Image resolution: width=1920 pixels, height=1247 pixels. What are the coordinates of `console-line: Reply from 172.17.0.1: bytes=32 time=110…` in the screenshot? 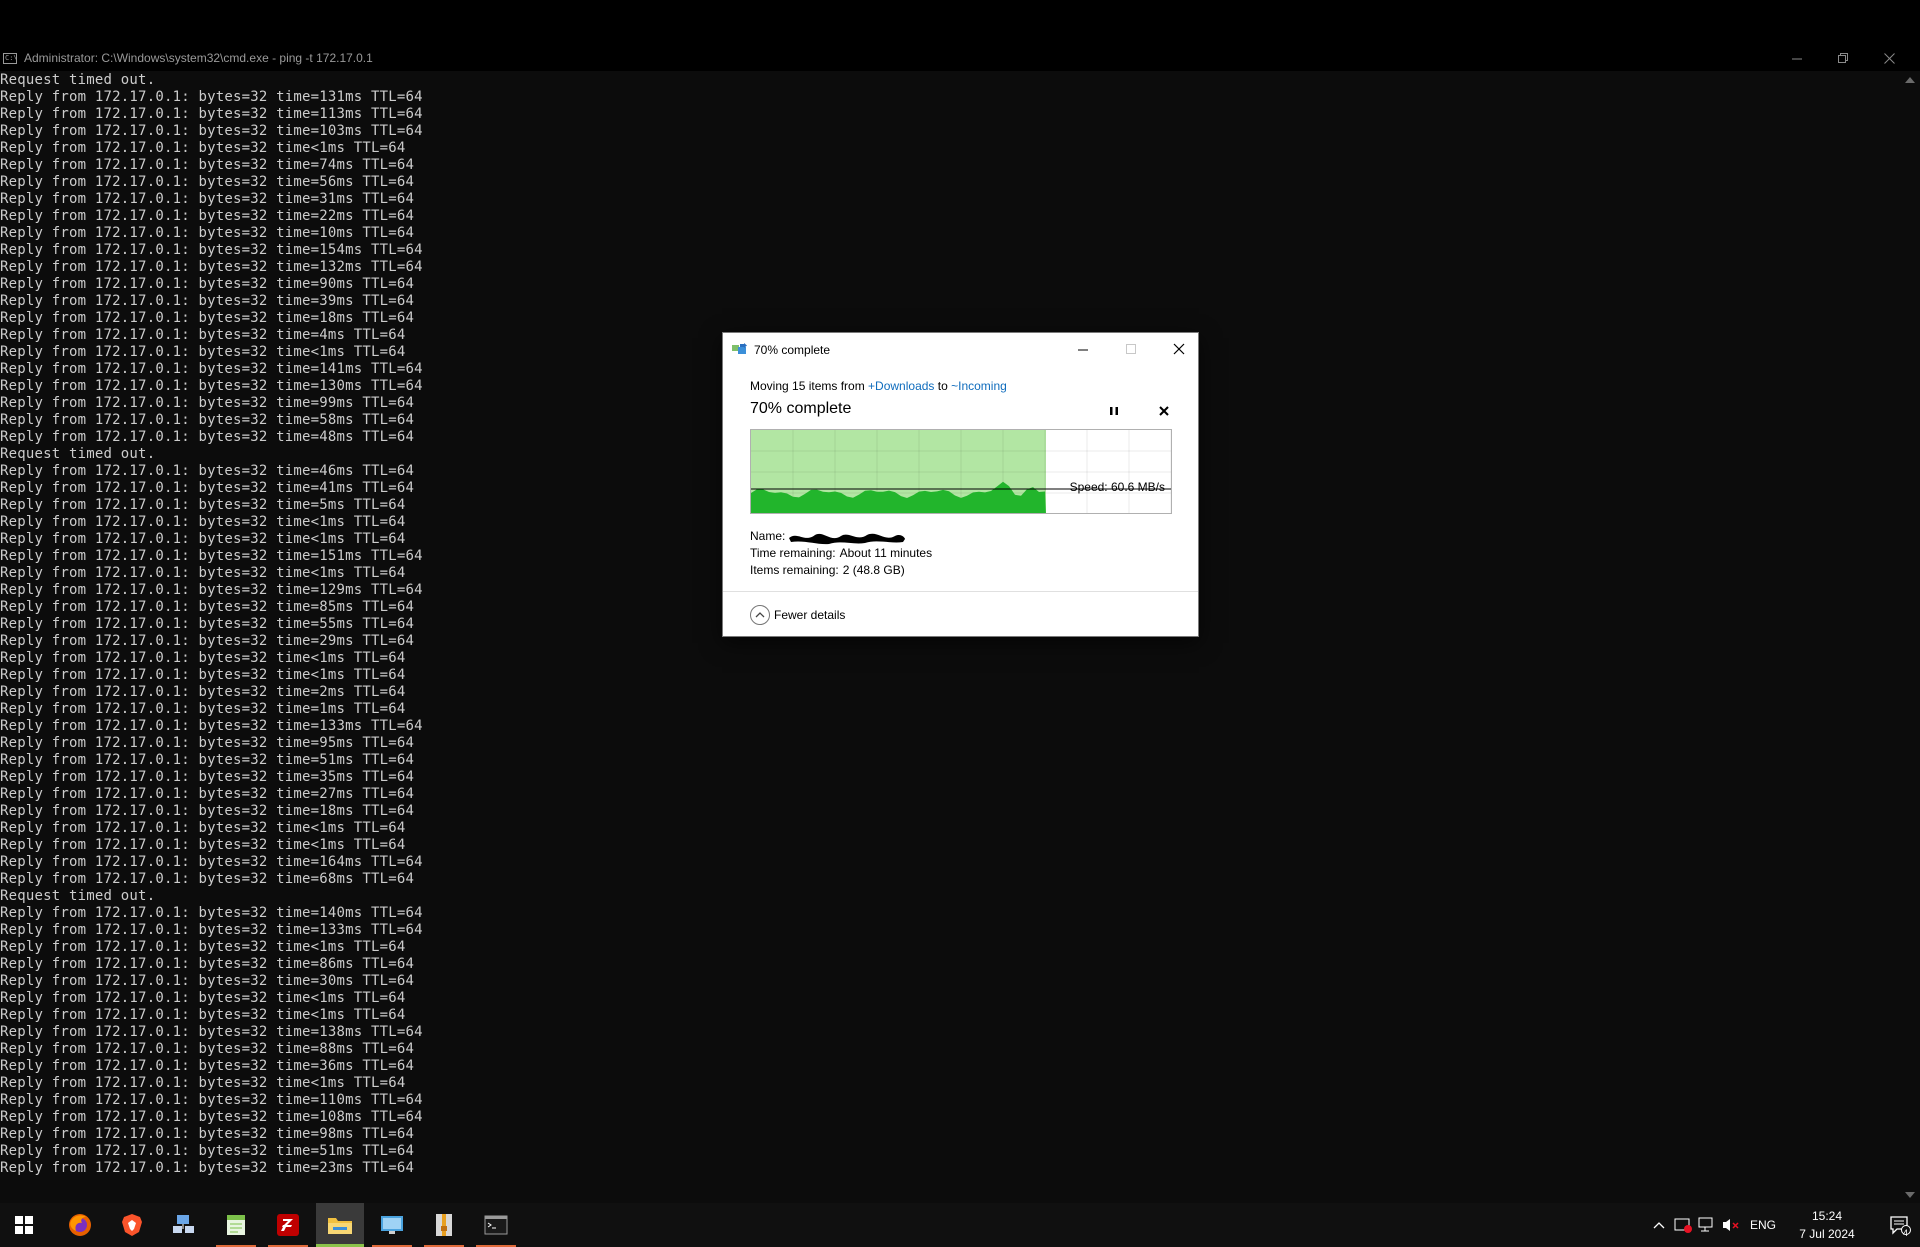 It's located at (211, 1100).